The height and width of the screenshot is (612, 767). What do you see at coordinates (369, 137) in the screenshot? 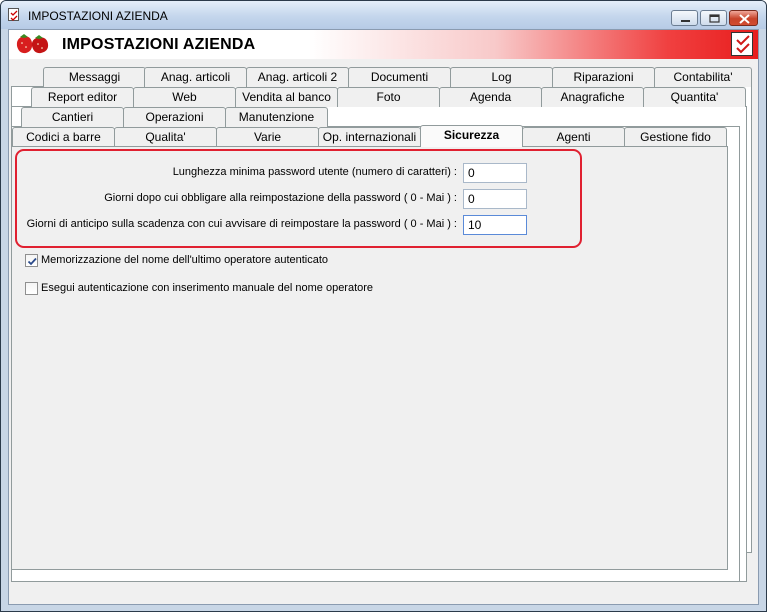
I see `tab-op-internazionali: Op. internazionali` at bounding box center [369, 137].